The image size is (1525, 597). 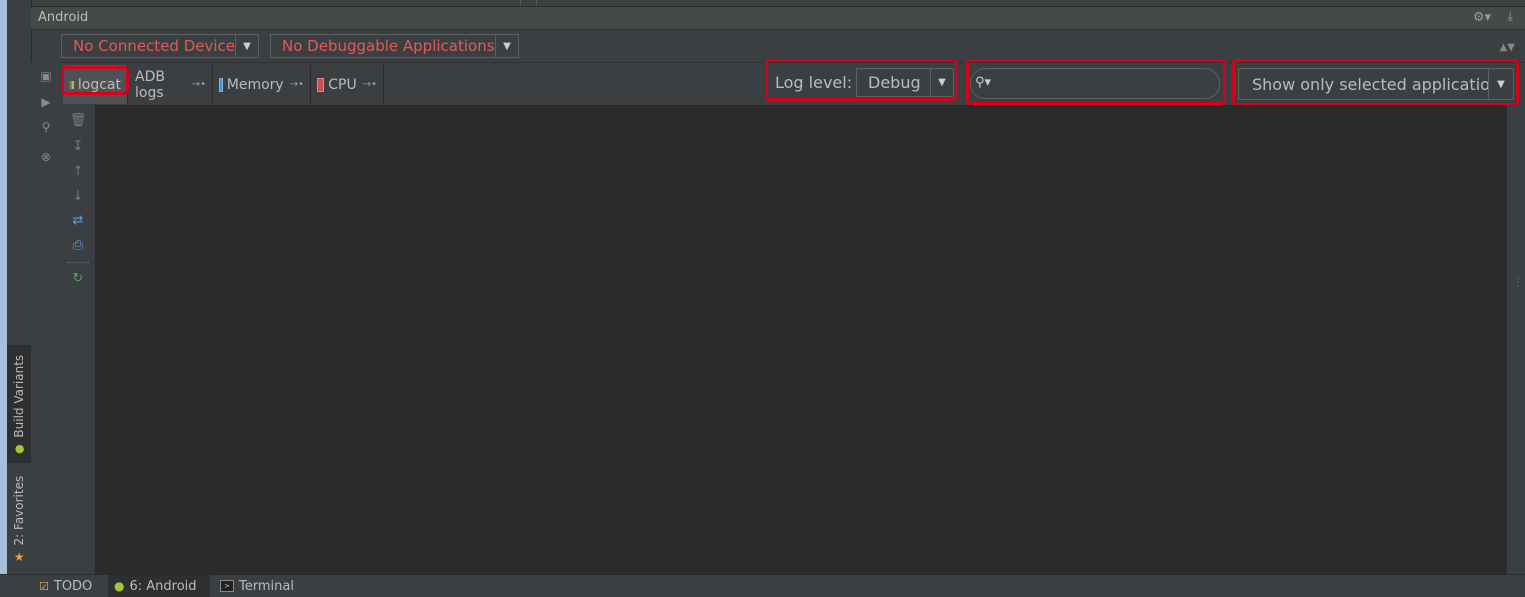 I want to click on gear-icon: ⚙▾, so click(x=1482, y=17).